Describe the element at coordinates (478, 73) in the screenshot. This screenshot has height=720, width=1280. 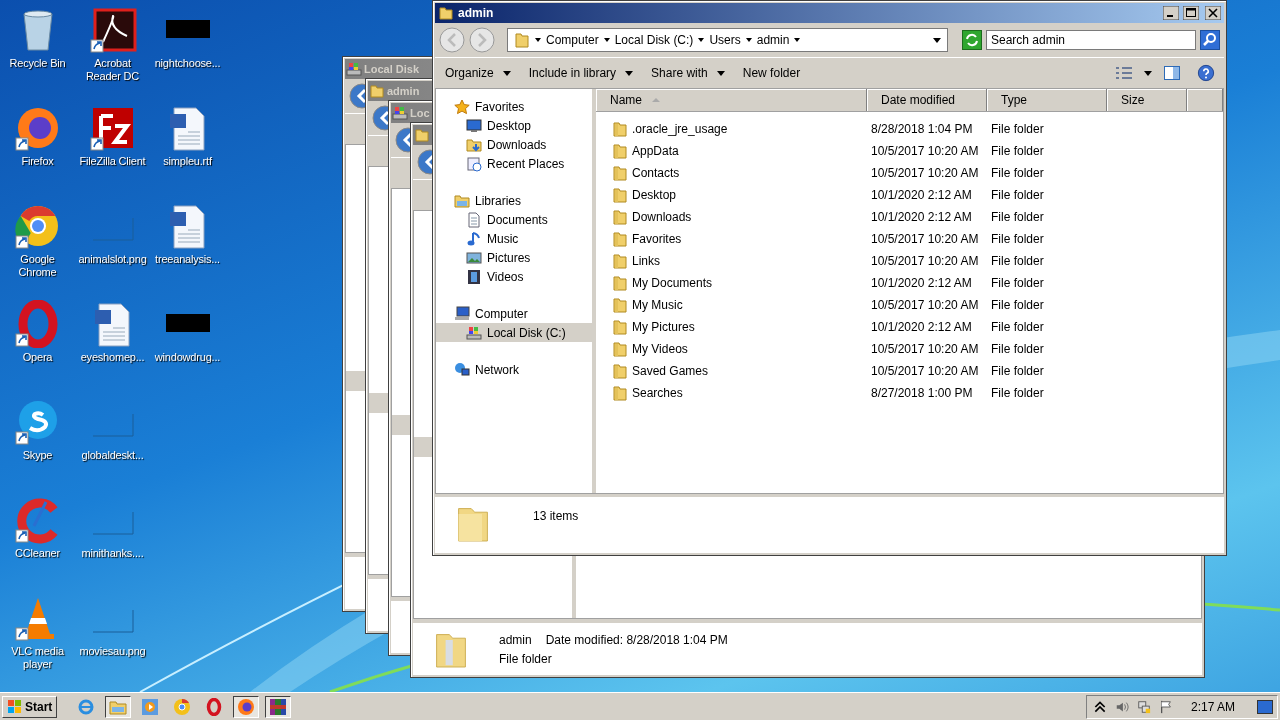
I see `toolbar-button: Organize` at that location.